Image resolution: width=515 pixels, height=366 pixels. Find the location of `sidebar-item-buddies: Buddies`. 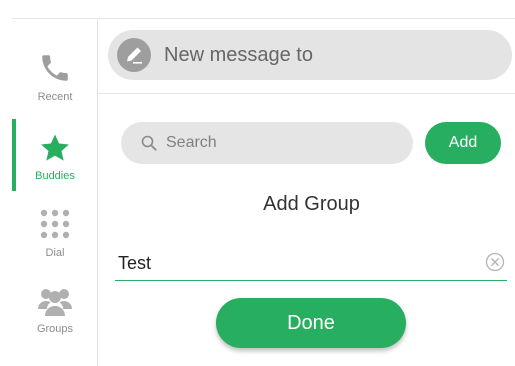

sidebar-item-buddies: Buddies is located at coordinates (55, 156).